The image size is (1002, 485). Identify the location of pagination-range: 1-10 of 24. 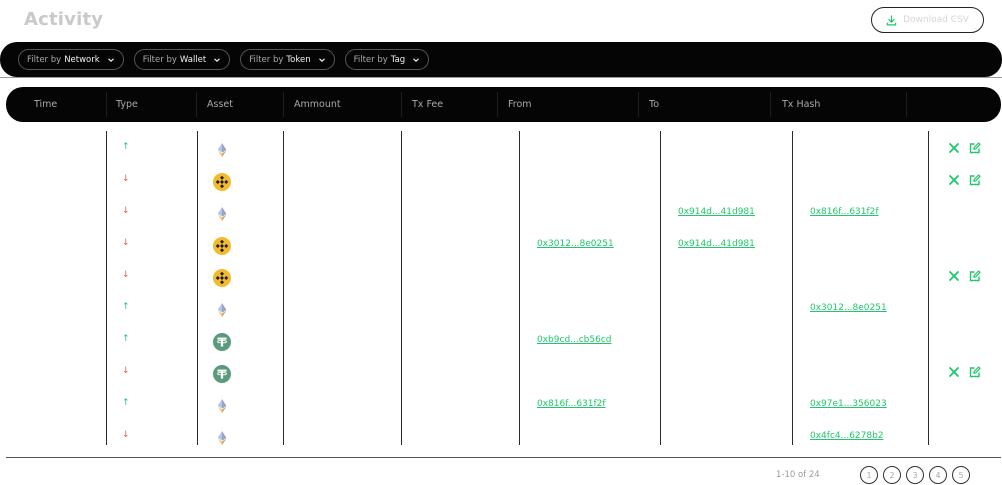
(798, 475).